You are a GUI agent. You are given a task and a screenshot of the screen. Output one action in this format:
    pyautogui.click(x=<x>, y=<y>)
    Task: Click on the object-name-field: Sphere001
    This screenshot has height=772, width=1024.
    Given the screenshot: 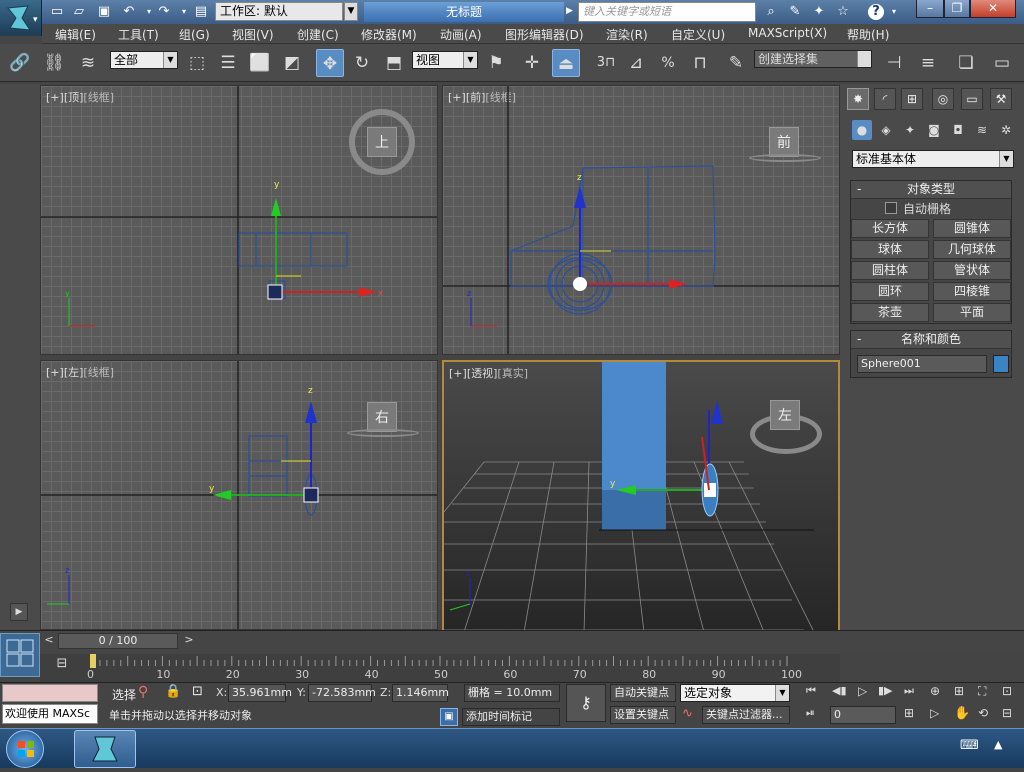 What is the action you would take?
    pyautogui.click(x=922, y=364)
    